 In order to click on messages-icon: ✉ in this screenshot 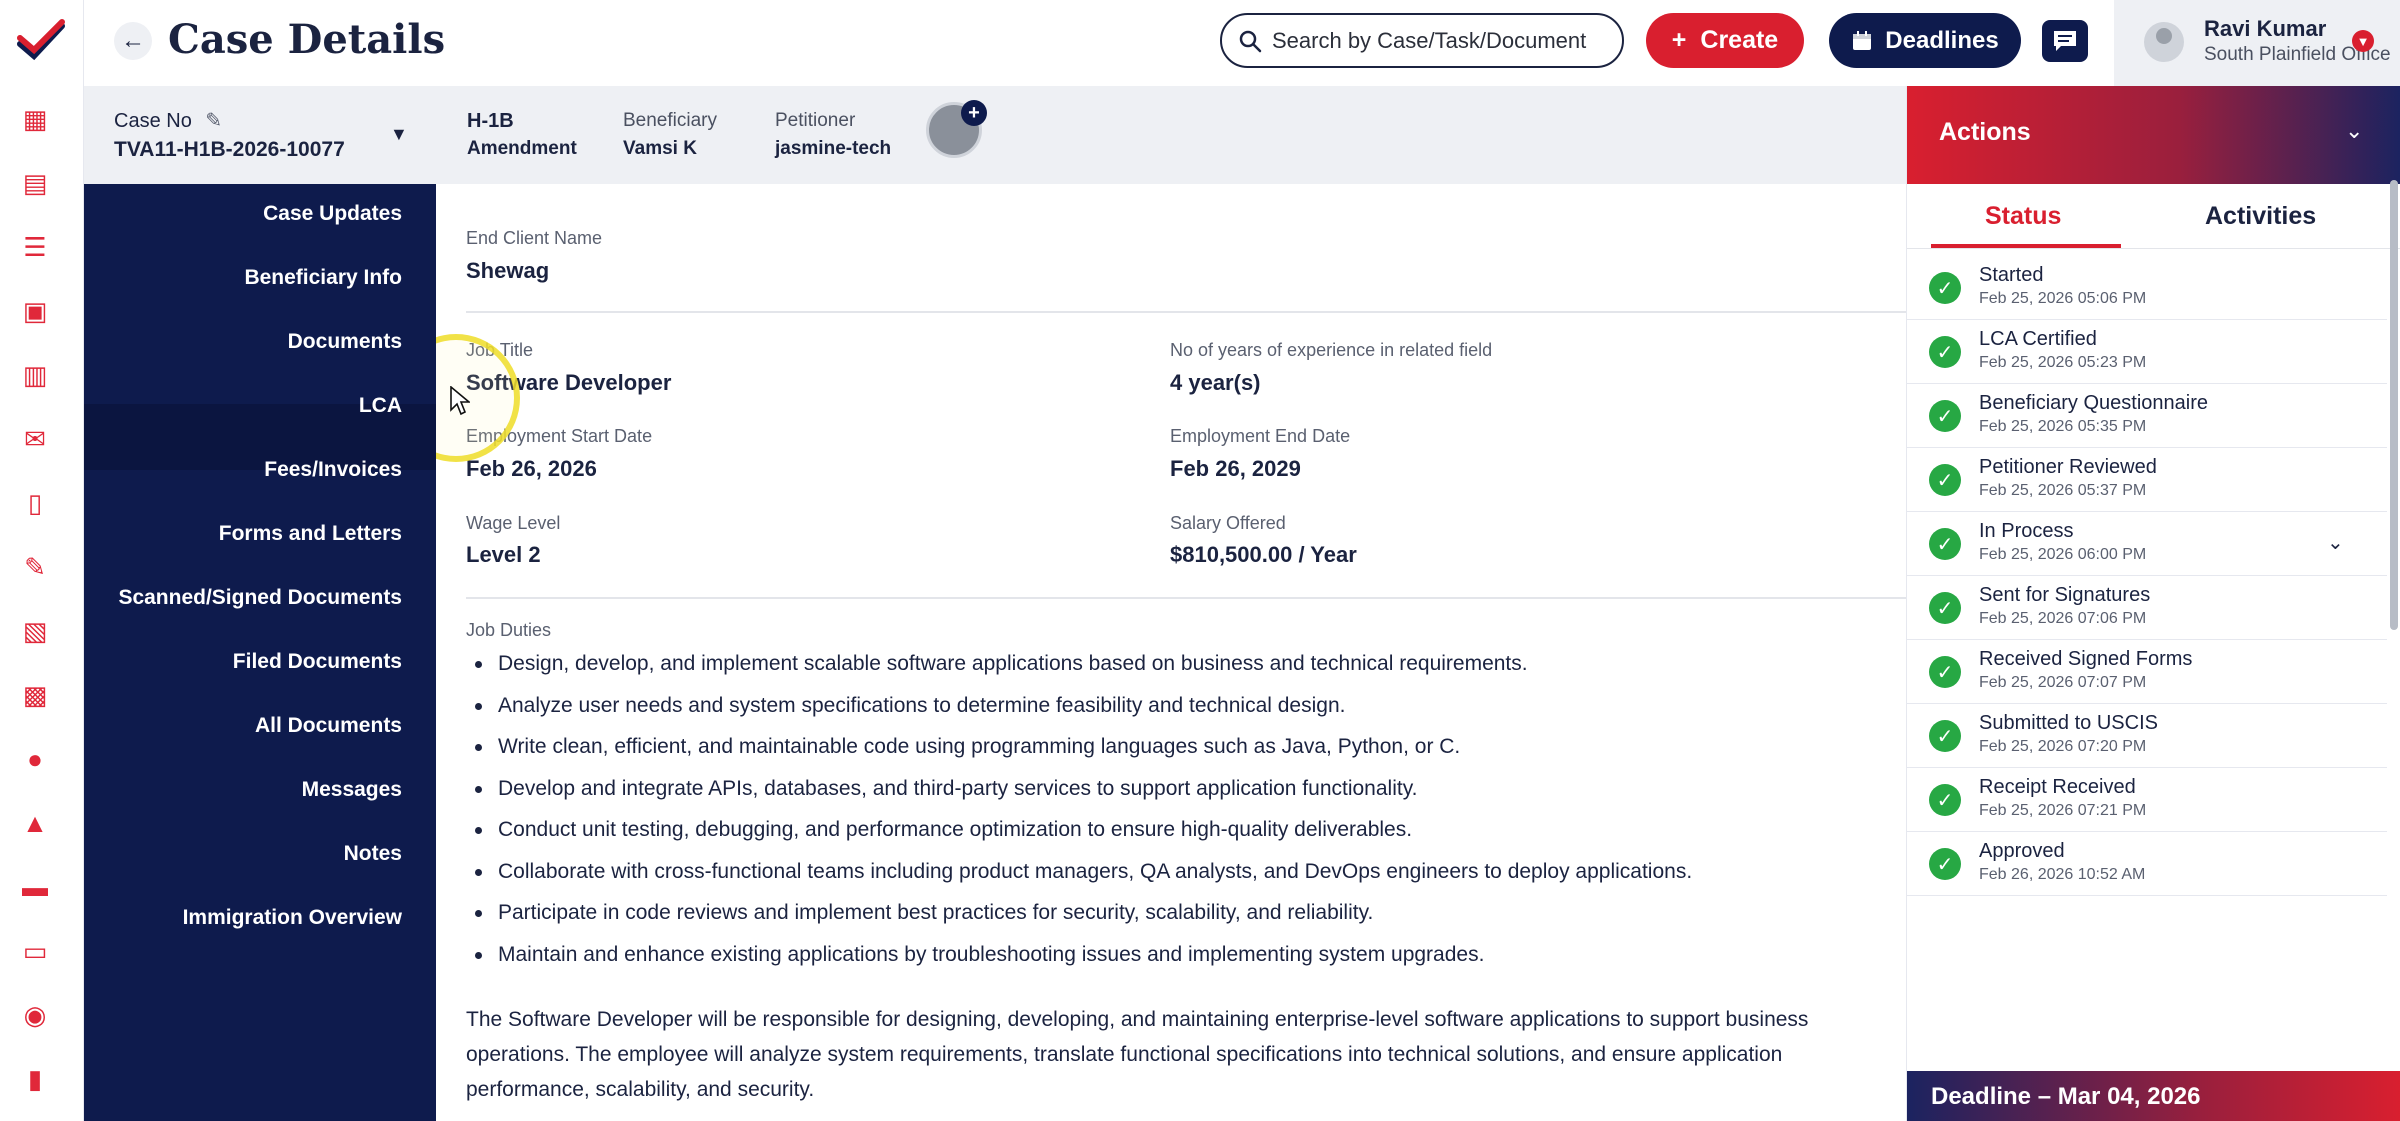, I will do `click(35, 439)`.